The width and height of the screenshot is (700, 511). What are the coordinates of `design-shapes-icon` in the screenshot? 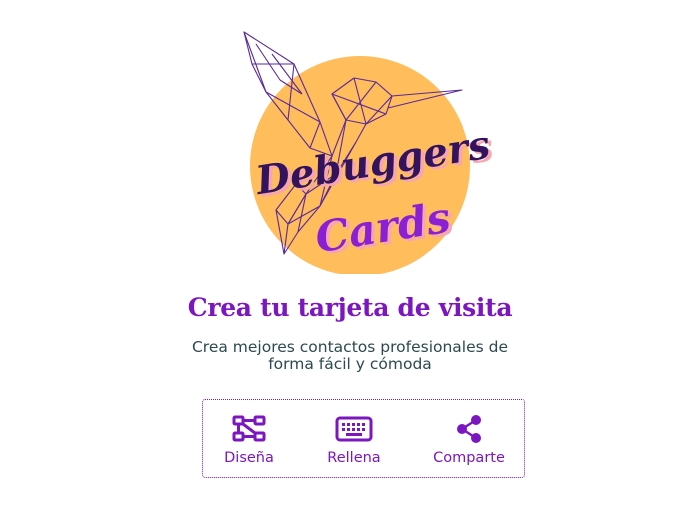 It's located at (249, 428).